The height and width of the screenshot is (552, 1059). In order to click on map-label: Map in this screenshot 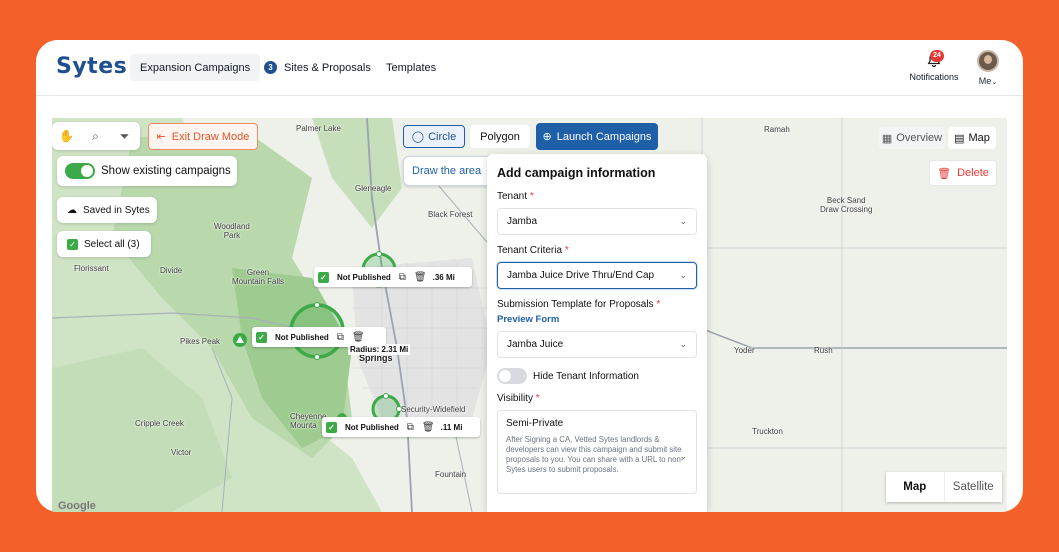, I will do `click(979, 138)`.